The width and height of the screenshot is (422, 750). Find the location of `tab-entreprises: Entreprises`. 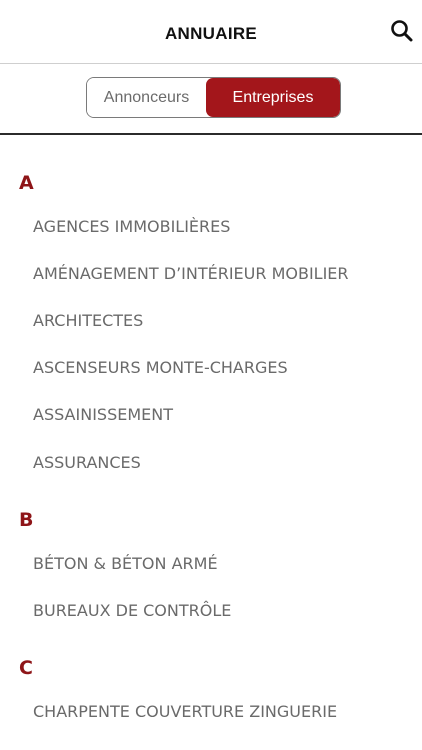

tab-entreprises: Entreprises is located at coordinates (273, 97).